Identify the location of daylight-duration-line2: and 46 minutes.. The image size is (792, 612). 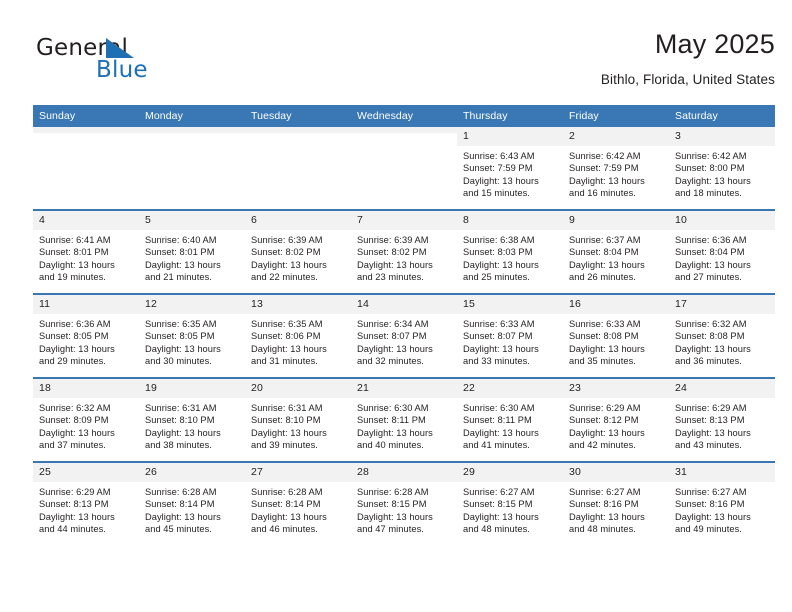
(284, 529).